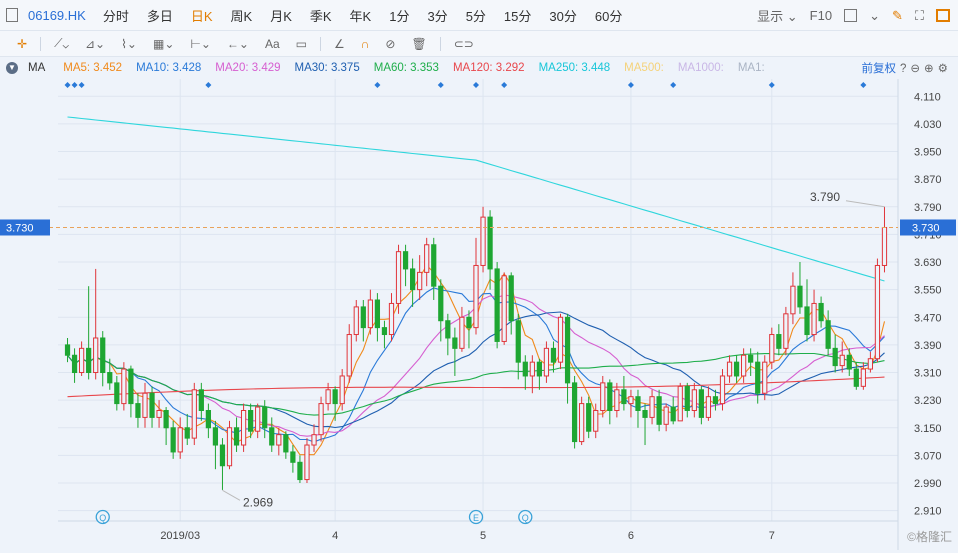  I want to click on sidebar-toggle-icon, so click(12, 15).